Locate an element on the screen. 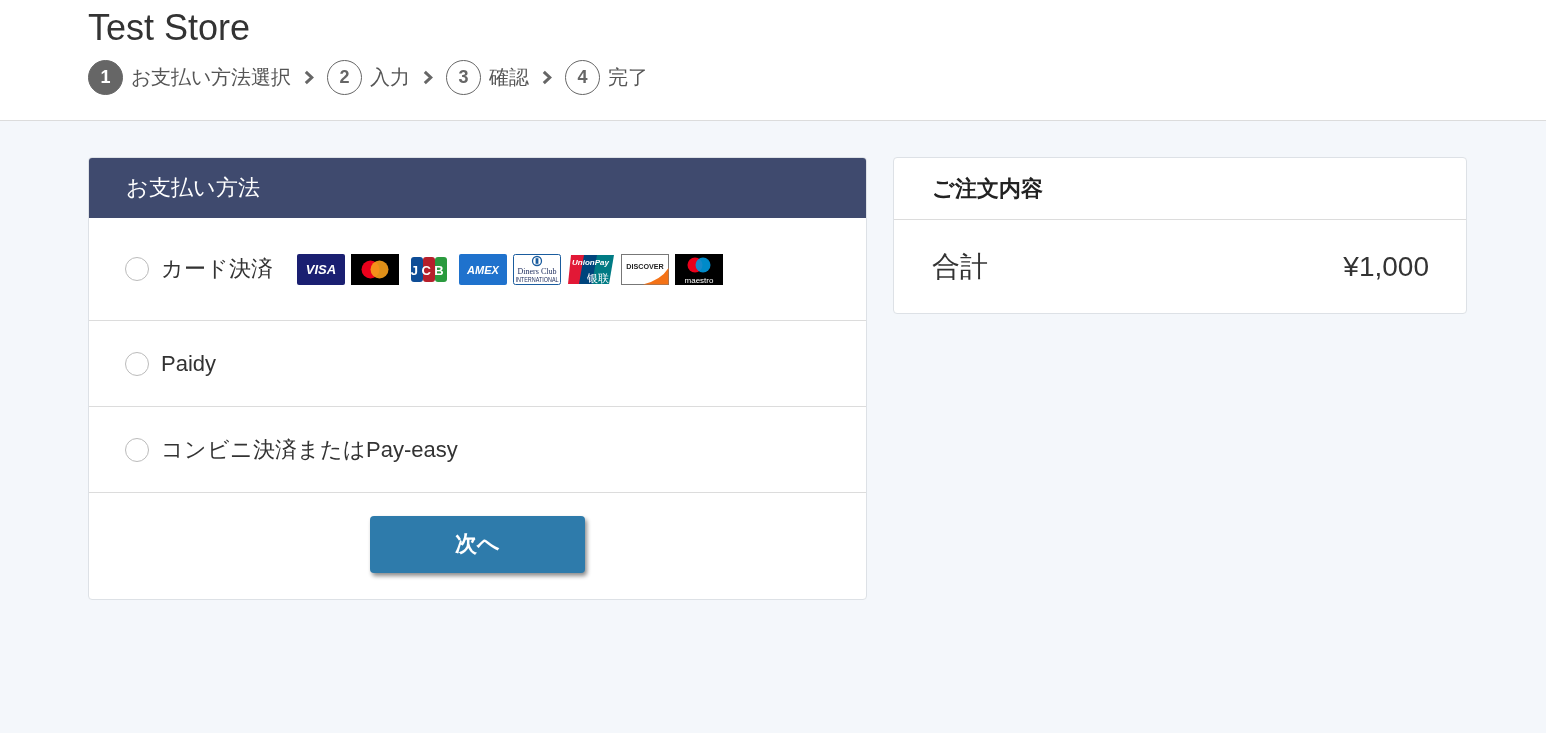 The image size is (1546, 733). step-number: 4 is located at coordinates (582, 77).